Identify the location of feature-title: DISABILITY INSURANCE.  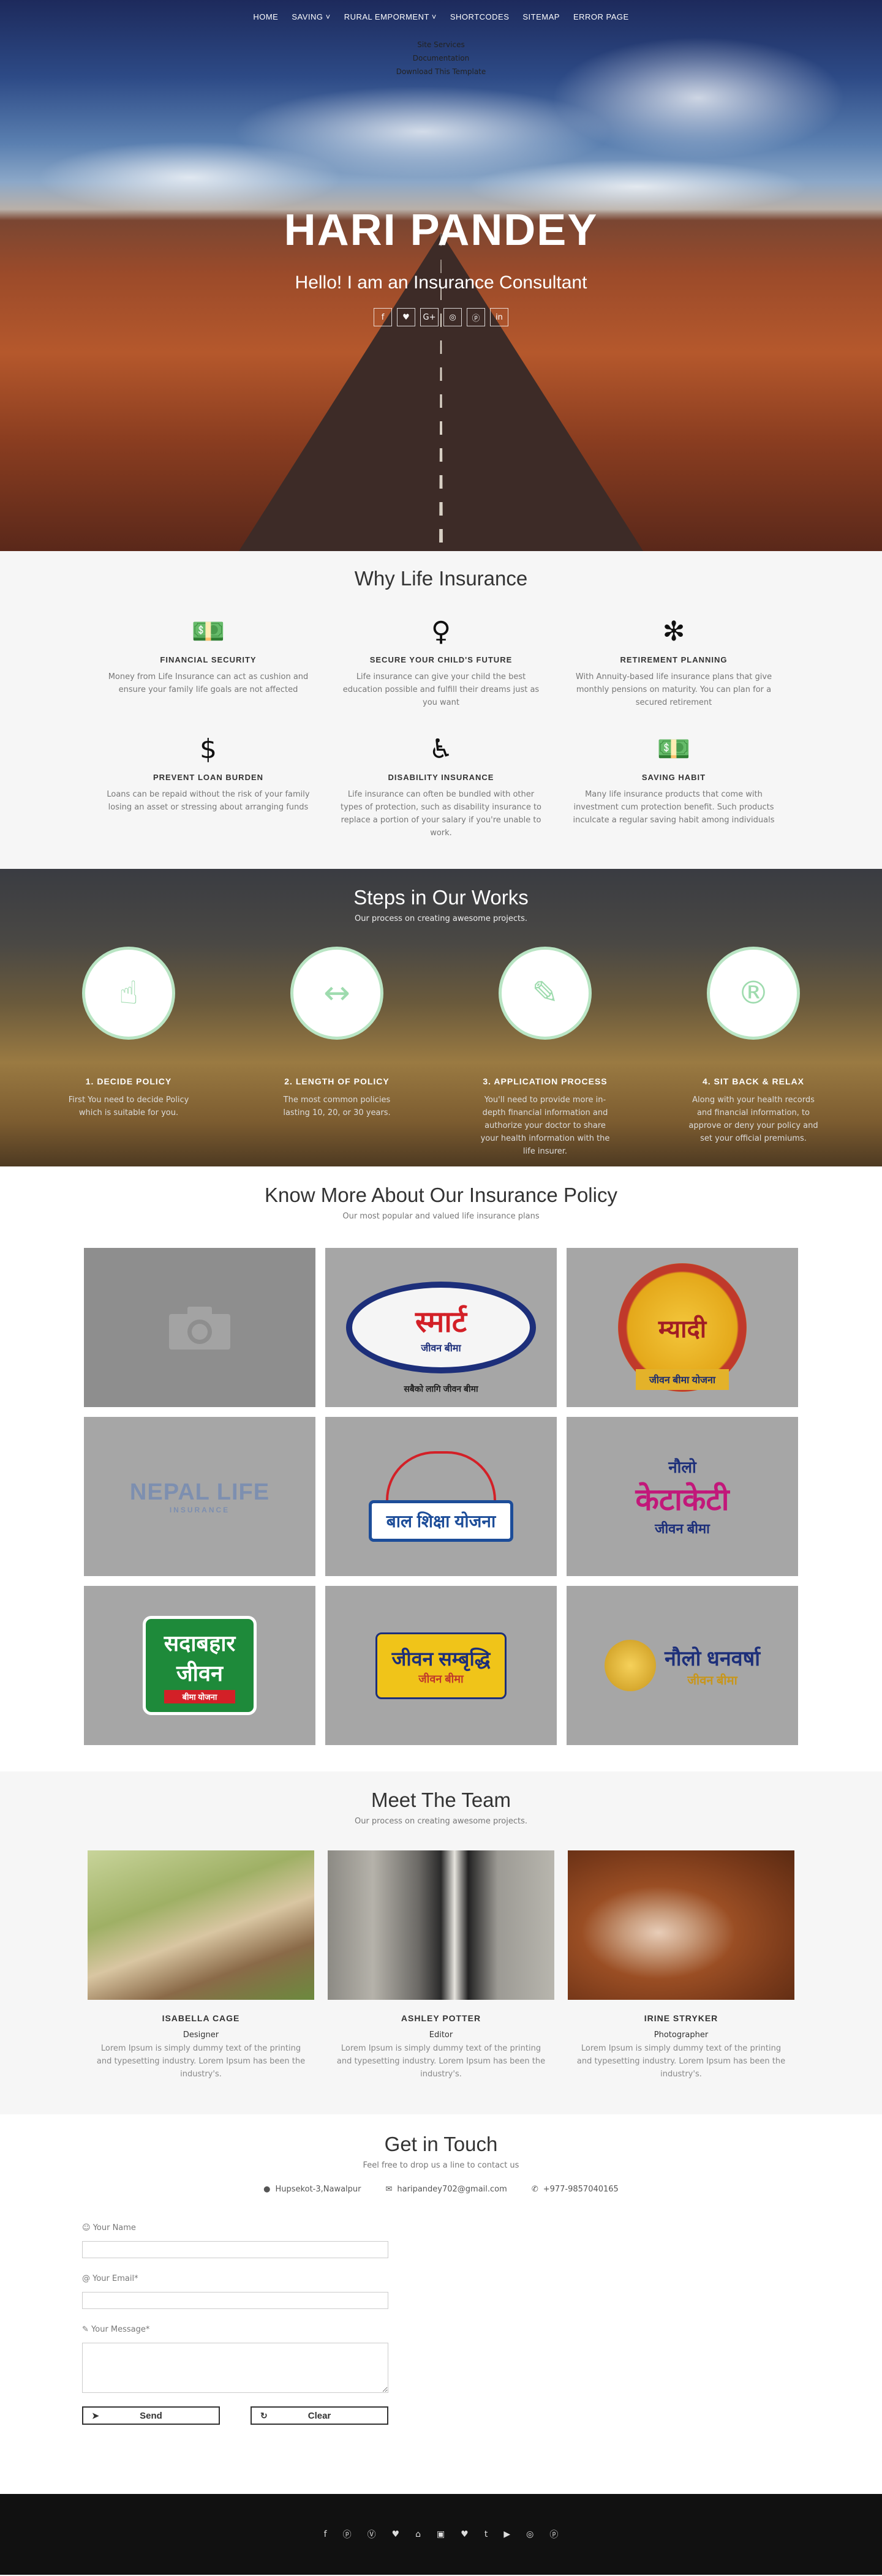
(441, 777).